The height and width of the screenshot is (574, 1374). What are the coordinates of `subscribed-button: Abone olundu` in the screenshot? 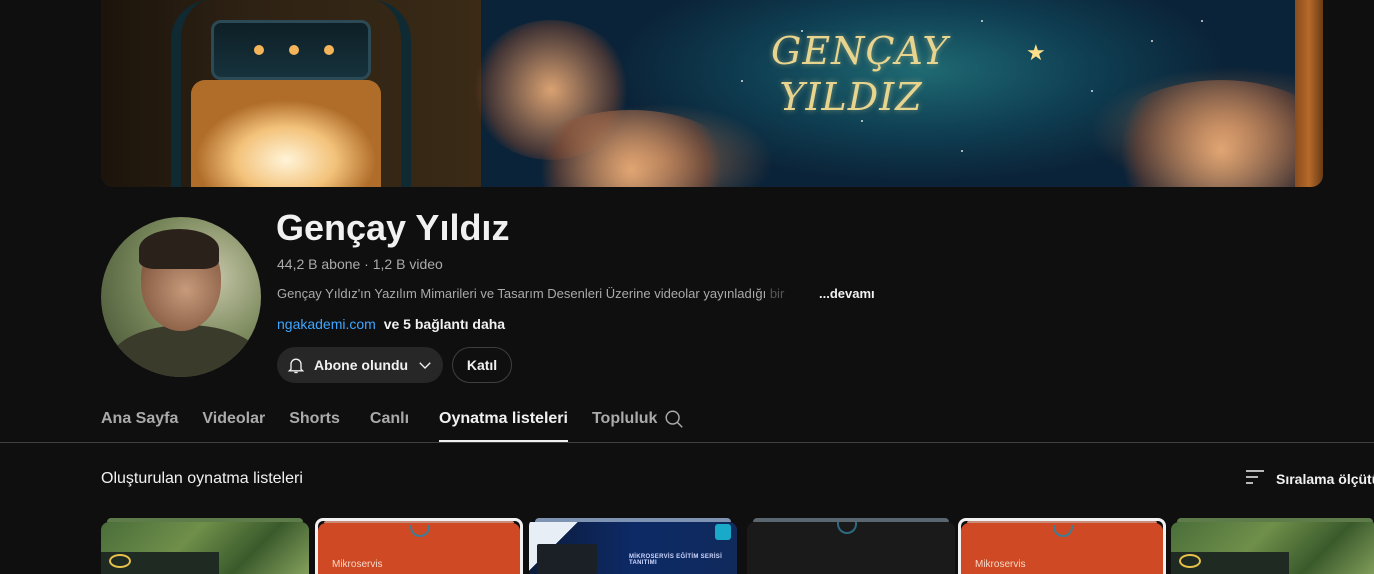 It's located at (360, 365).